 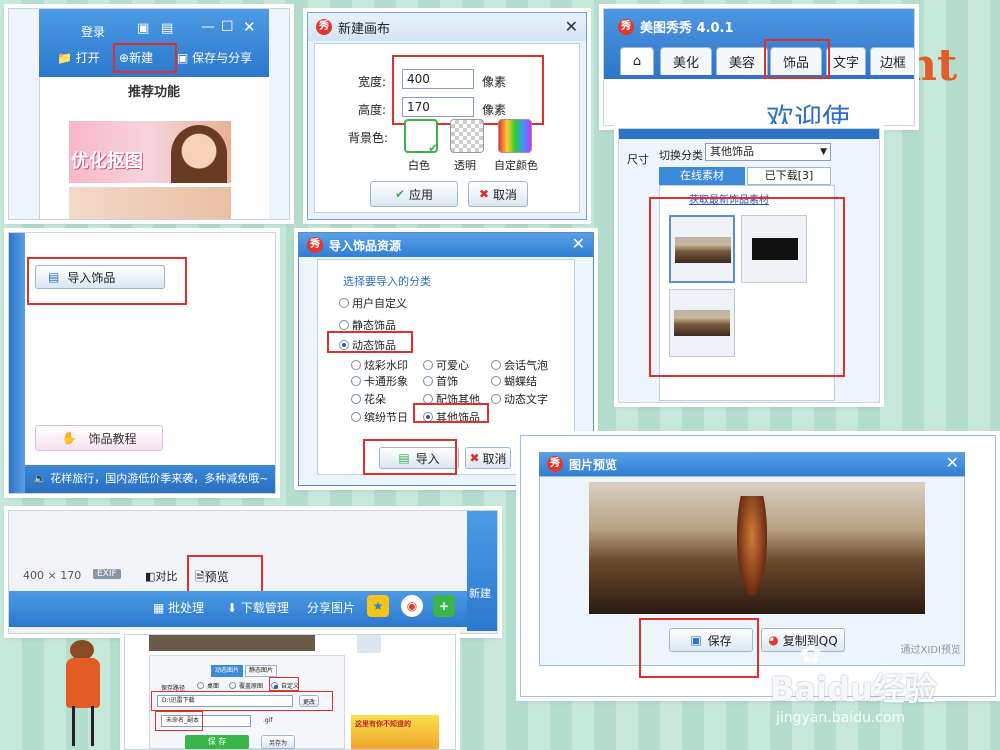 What do you see at coordinates (367, 345) in the screenshot?
I see `radio-dynamic: 动态饰品` at bounding box center [367, 345].